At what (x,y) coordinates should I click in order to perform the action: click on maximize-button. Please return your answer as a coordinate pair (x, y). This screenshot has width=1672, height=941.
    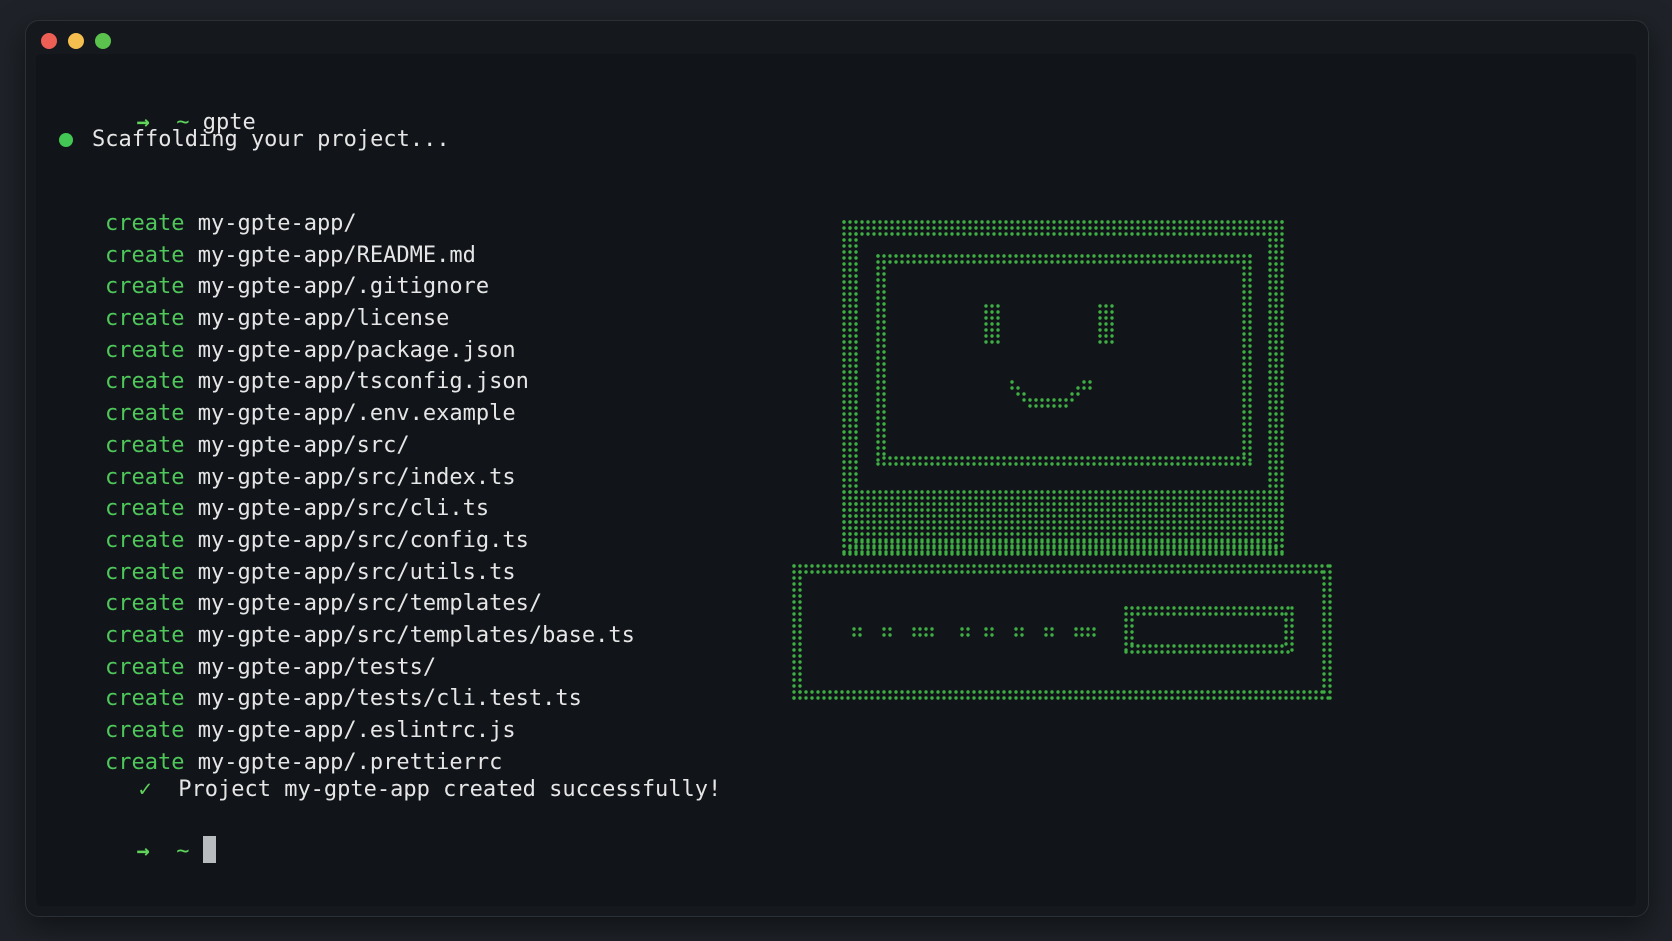
    Looking at the image, I should click on (103, 41).